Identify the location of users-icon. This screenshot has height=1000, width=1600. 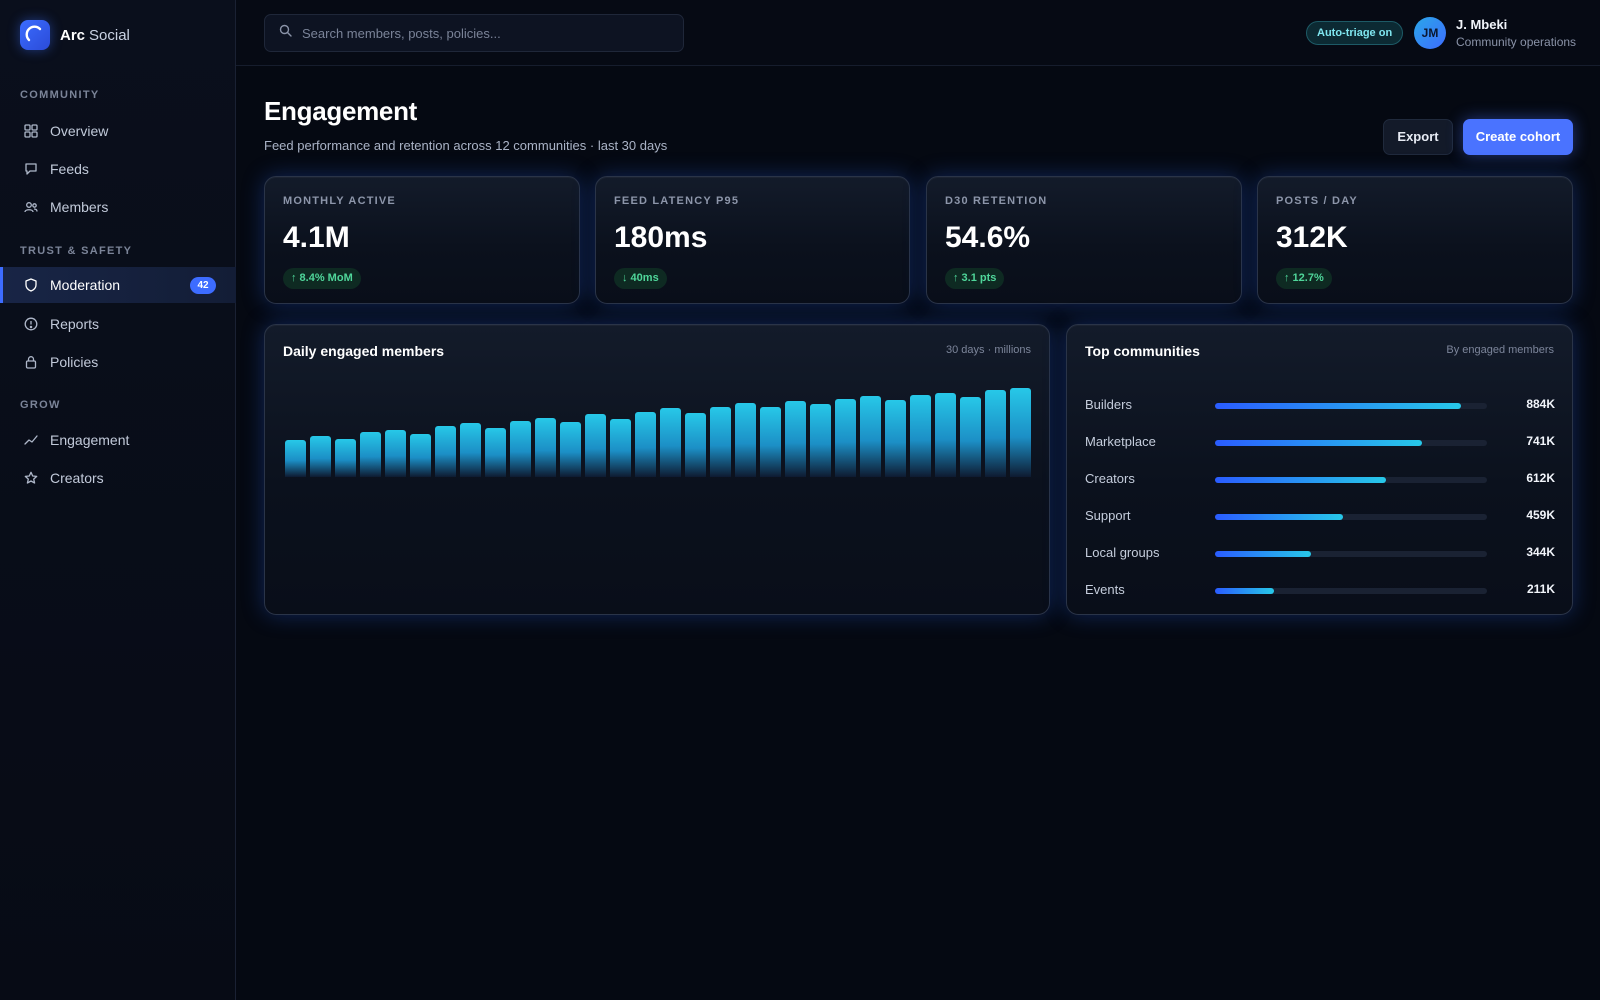
(31, 207).